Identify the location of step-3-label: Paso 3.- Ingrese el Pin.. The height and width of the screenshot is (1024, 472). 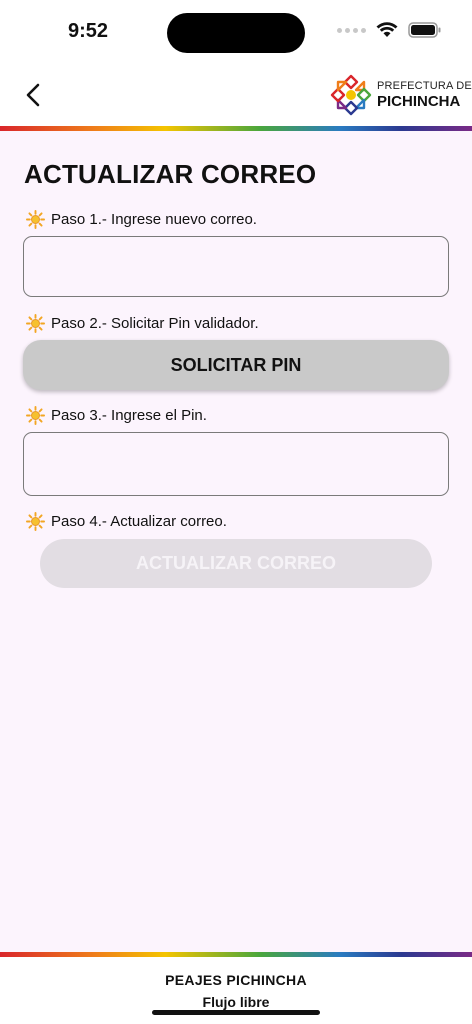
(129, 415).